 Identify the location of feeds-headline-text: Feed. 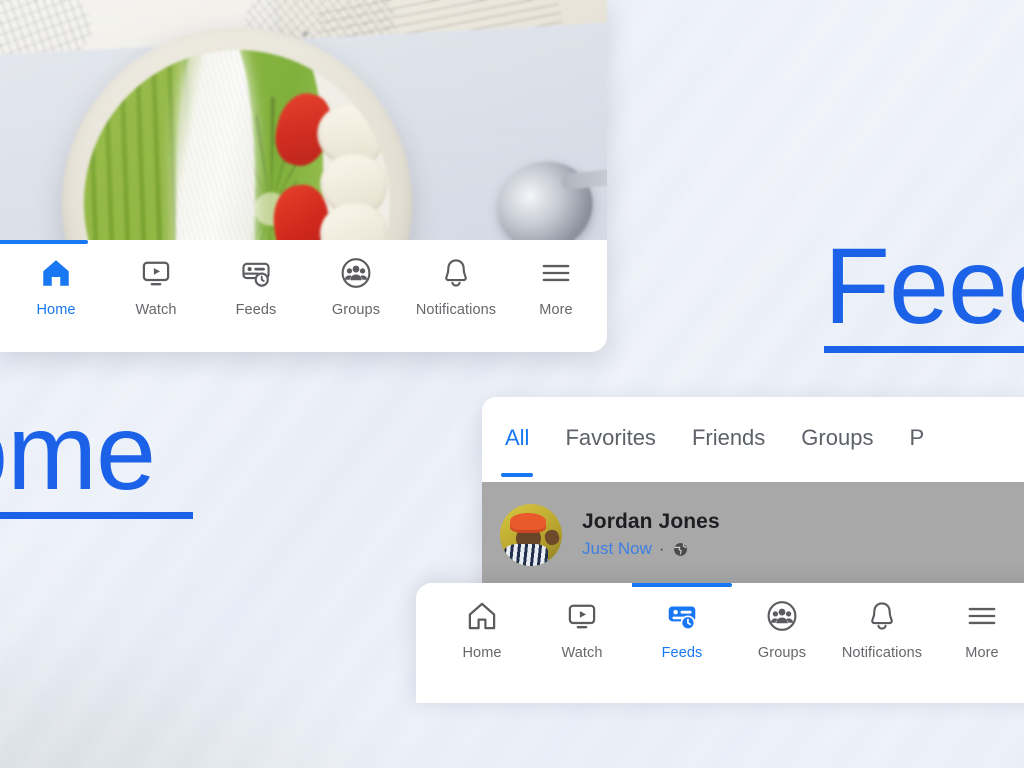
(924, 285).